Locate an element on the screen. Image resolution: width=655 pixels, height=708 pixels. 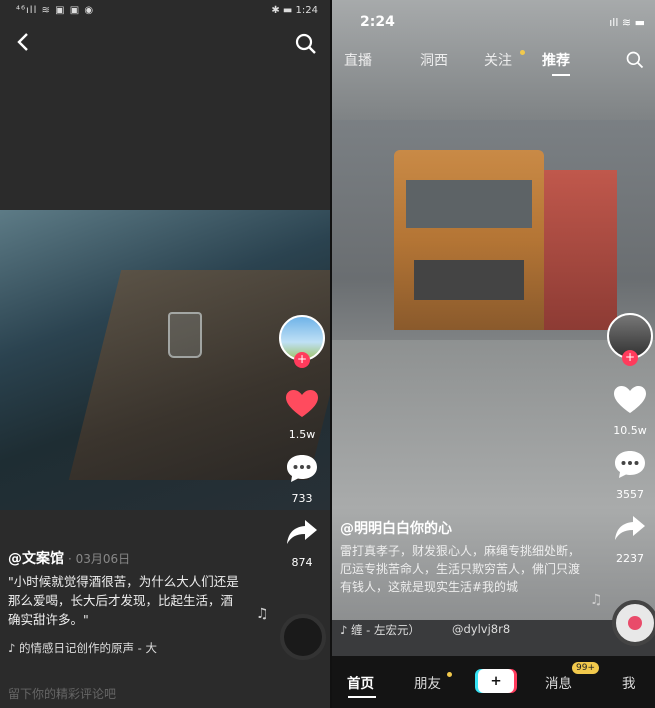
like-count: 1.5w is located at coordinates (302, 434).